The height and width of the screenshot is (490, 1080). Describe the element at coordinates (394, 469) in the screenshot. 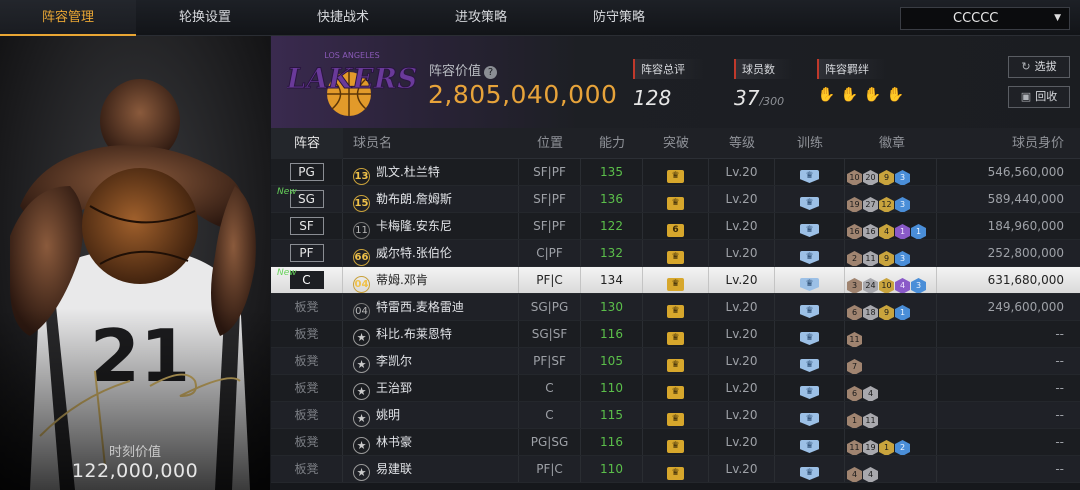

I see `player-name: 易建联` at that location.